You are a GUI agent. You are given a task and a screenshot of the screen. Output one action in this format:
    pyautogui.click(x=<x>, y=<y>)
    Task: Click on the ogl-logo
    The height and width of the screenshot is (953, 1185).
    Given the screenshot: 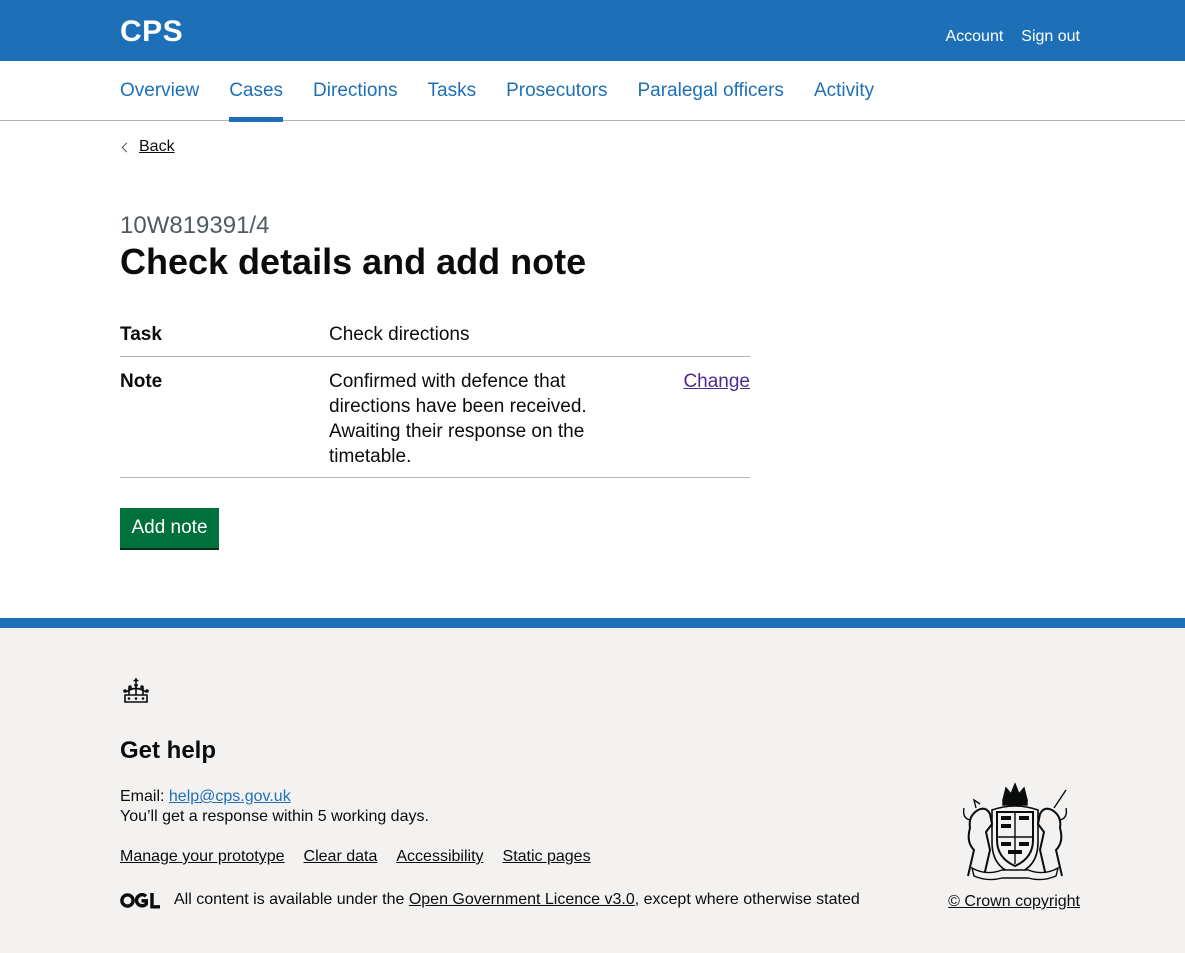 What is the action you would take?
    pyautogui.click(x=140, y=900)
    